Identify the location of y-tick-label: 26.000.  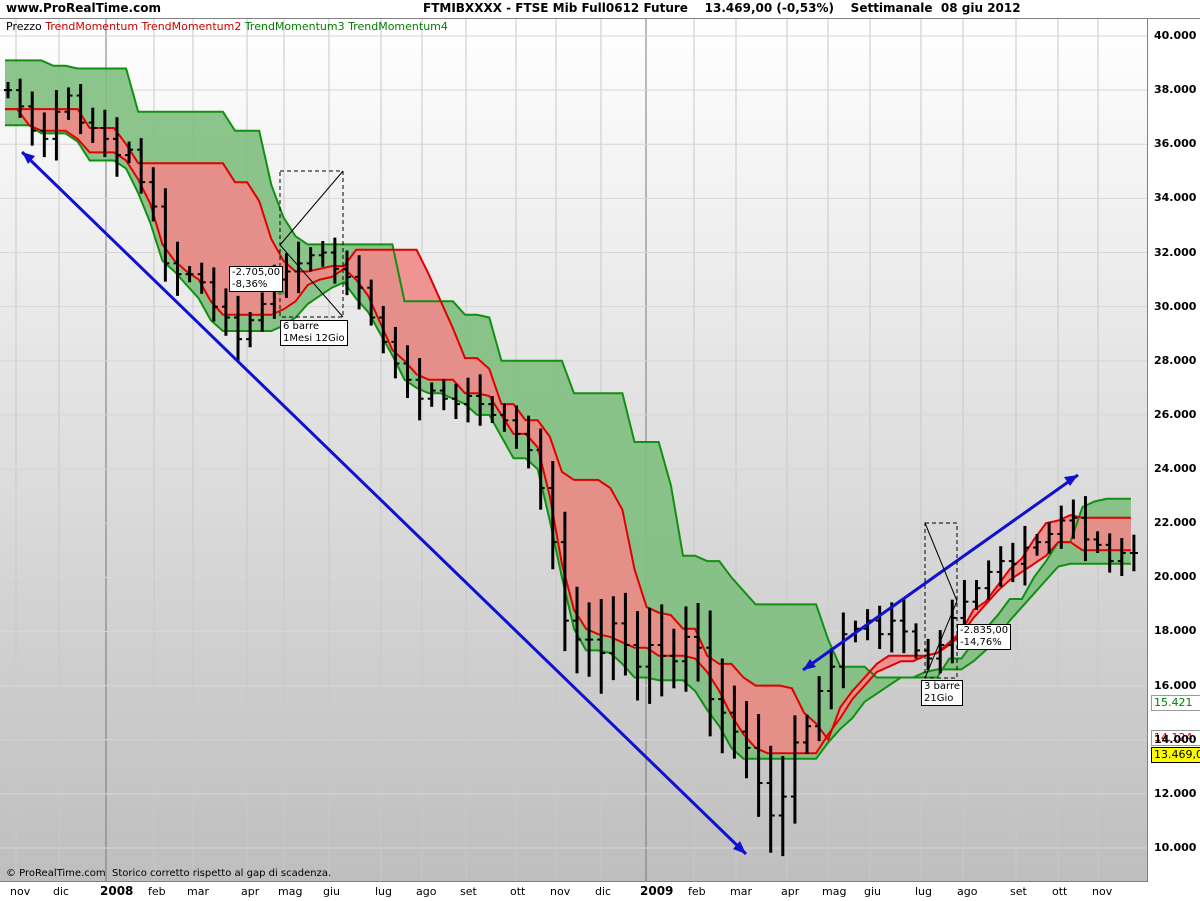
(1175, 414).